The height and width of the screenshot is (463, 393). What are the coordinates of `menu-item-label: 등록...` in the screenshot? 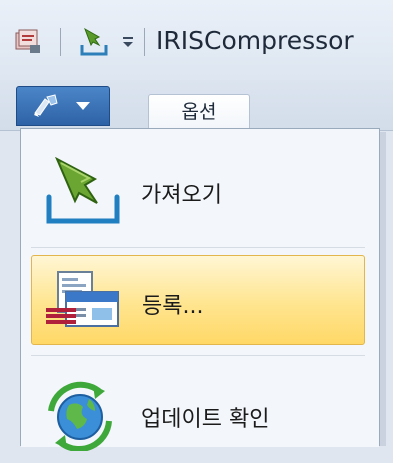 It's located at (173, 306).